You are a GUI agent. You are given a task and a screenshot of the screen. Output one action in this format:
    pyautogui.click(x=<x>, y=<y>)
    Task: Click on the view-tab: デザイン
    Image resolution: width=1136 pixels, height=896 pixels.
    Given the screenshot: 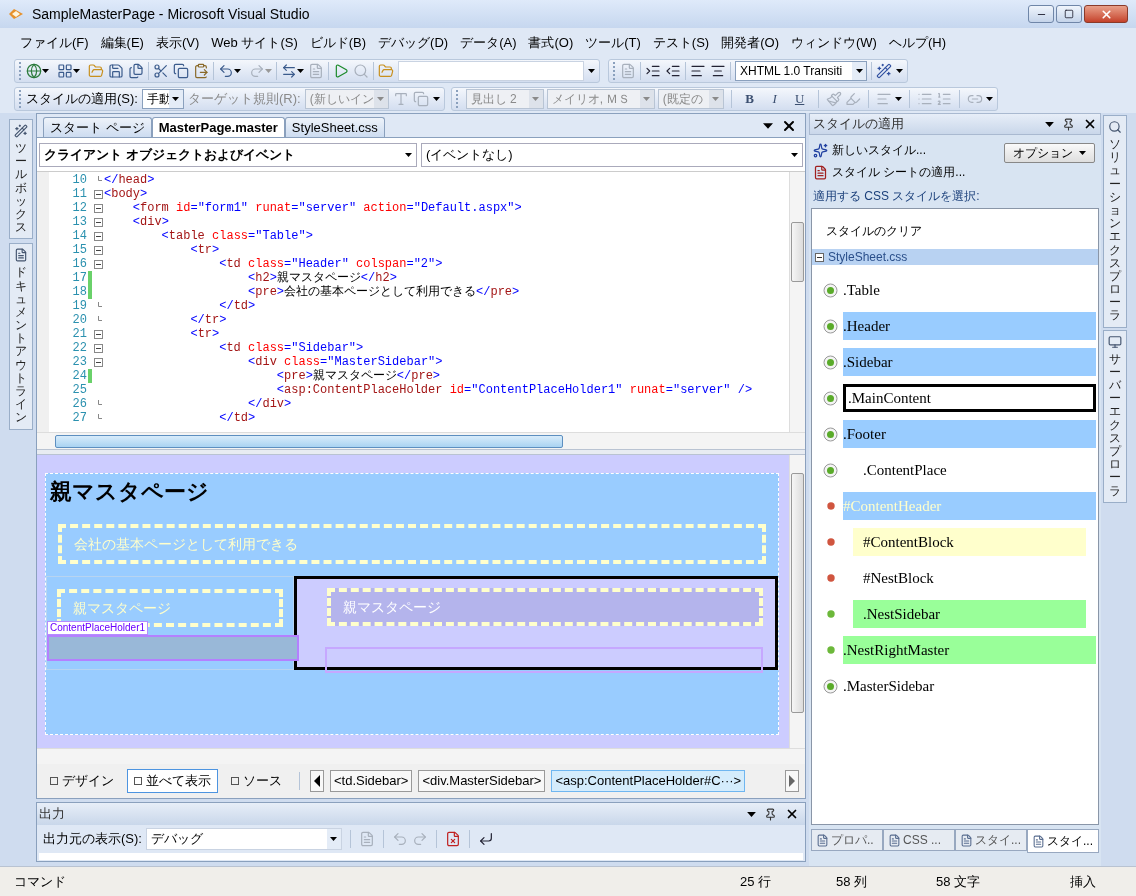 What is the action you would take?
    pyautogui.click(x=82, y=781)
    